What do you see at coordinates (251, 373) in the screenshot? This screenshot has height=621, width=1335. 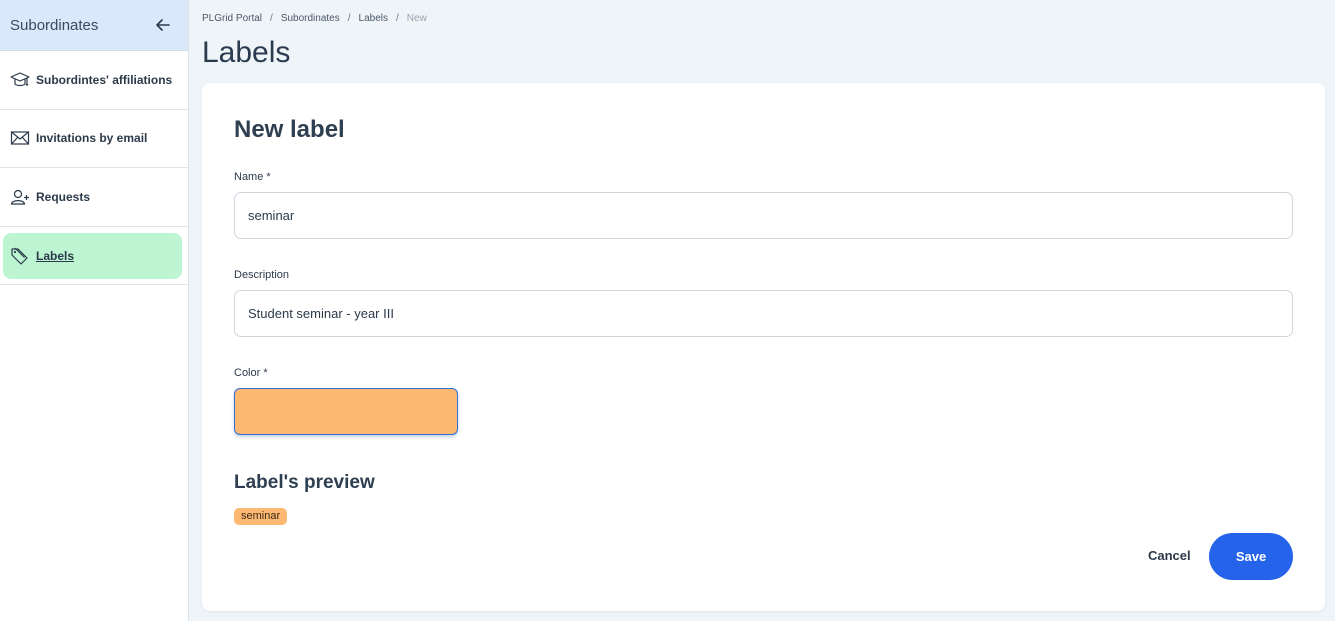 I see `color-label: Color *` at bounding box center [251, 373].